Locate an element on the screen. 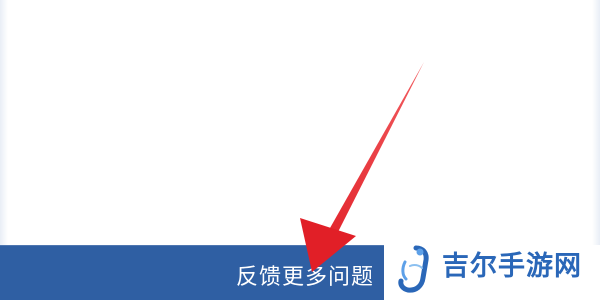  feedback-more-label: 反馈更多问题 is located at coordinates (304, 277).